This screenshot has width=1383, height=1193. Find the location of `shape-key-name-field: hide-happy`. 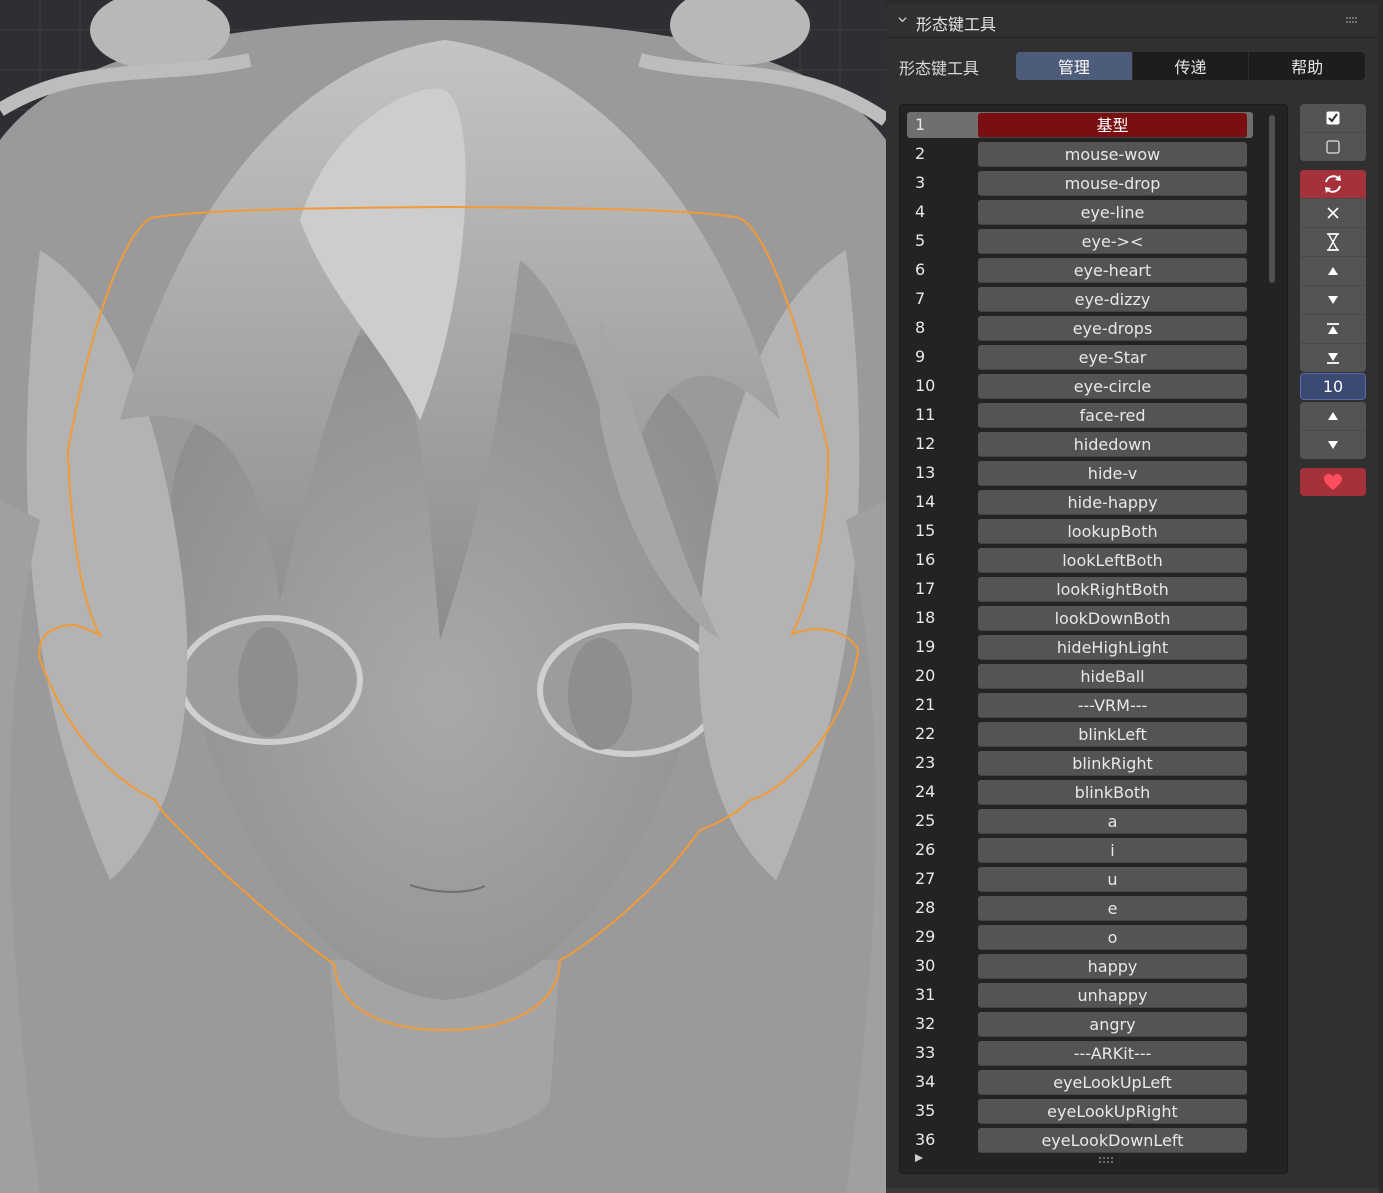

shape-key-name-field: hide-happy is located at coordinates (1112, 502).